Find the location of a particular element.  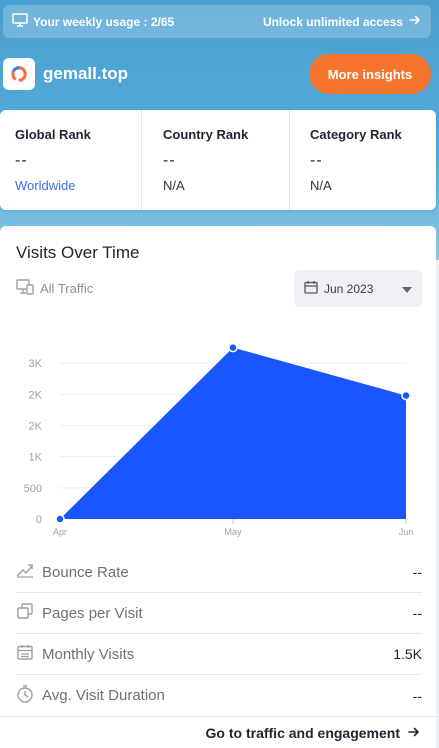

y-tick-label: 0 is located at coordinates (39, 520).